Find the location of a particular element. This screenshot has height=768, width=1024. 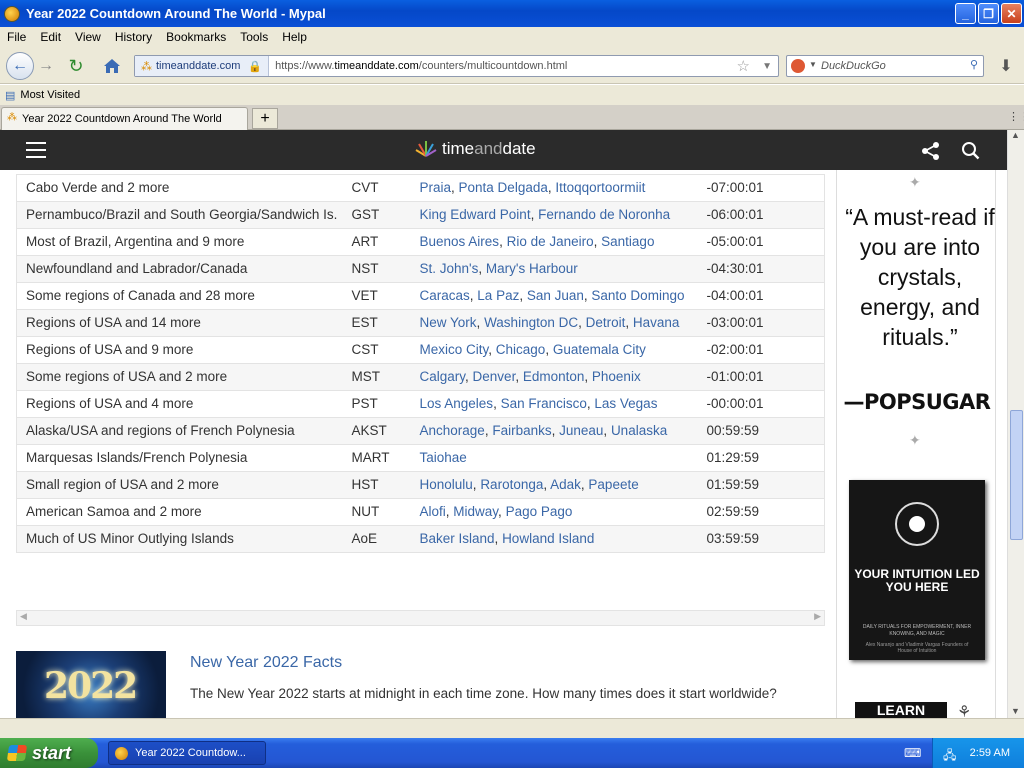

city-link: Mexico City is located at coordinates (454, 349).